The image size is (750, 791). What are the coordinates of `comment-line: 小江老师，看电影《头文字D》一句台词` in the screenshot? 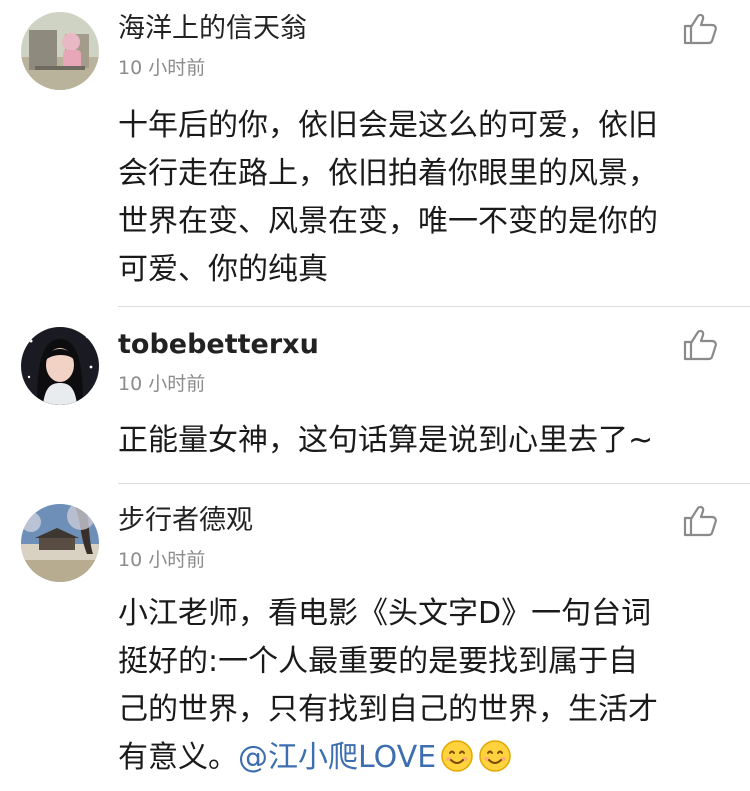 It's located at (385, 613).